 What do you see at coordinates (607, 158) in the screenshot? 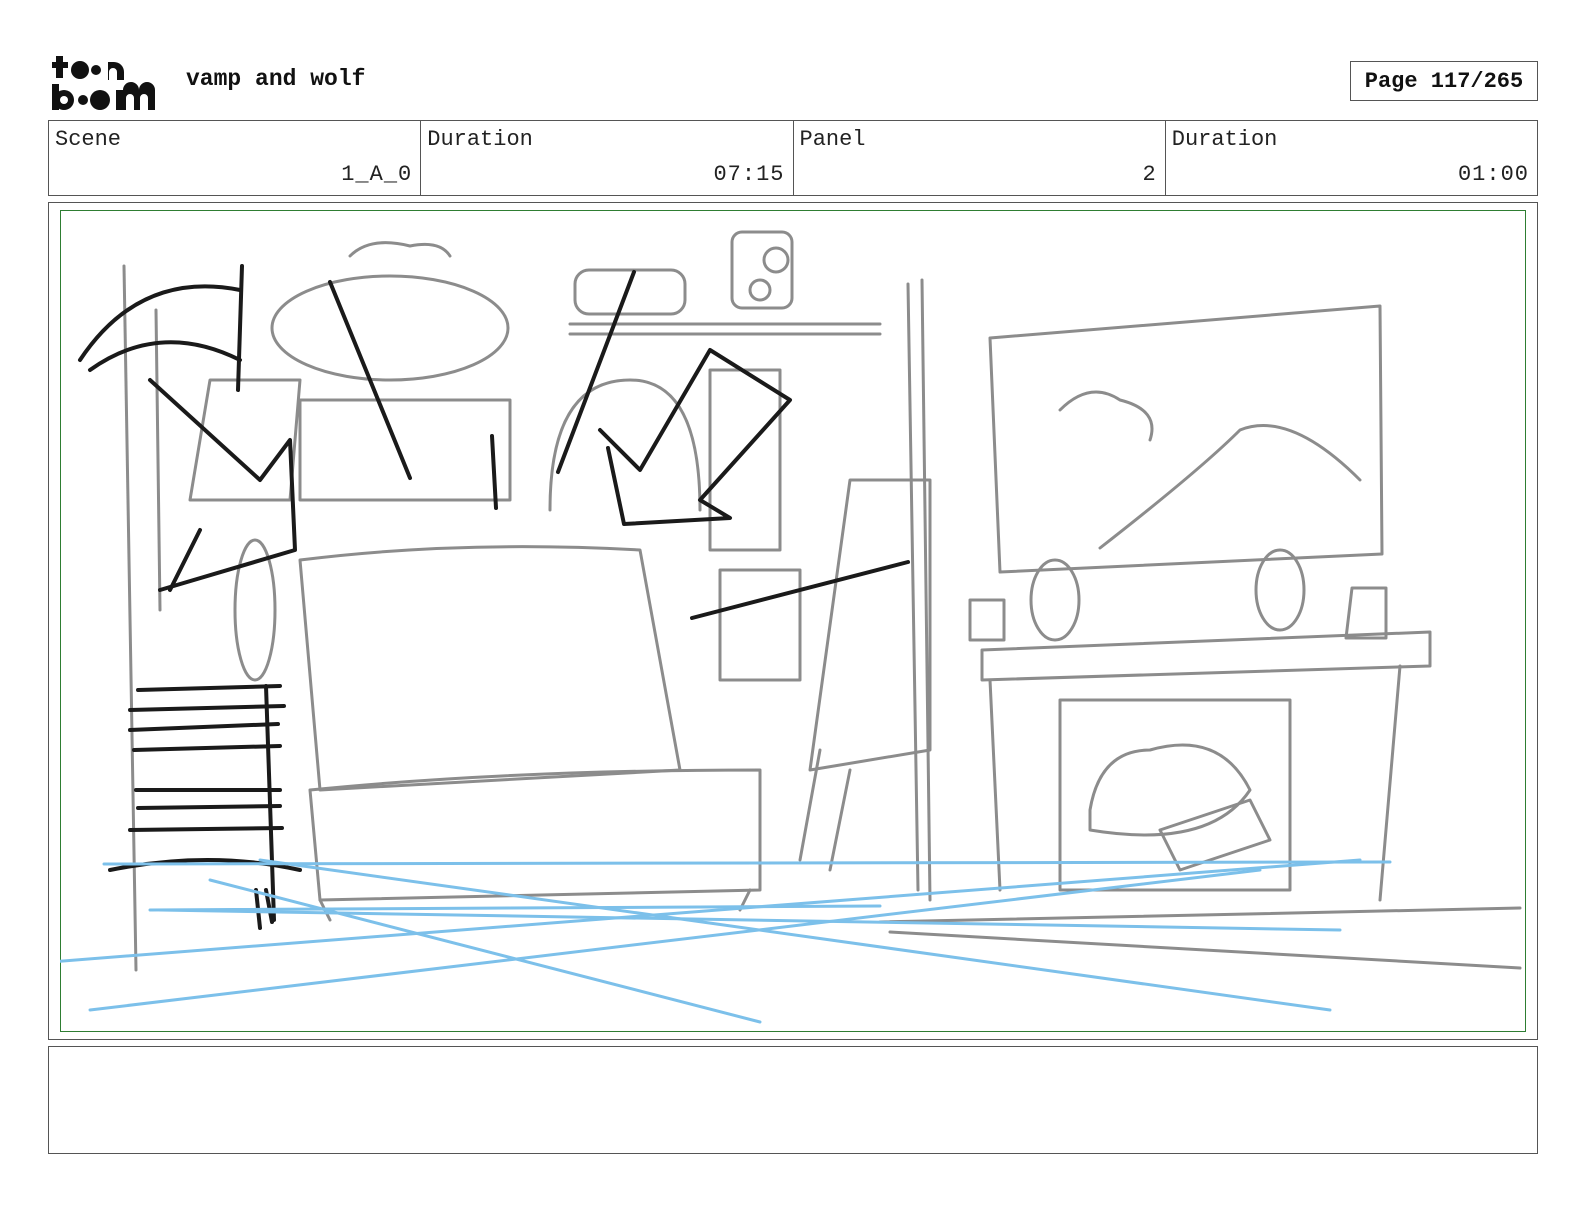
I see `scene-duration-cell: Duration 07:15` at bounding box center [607, 158].